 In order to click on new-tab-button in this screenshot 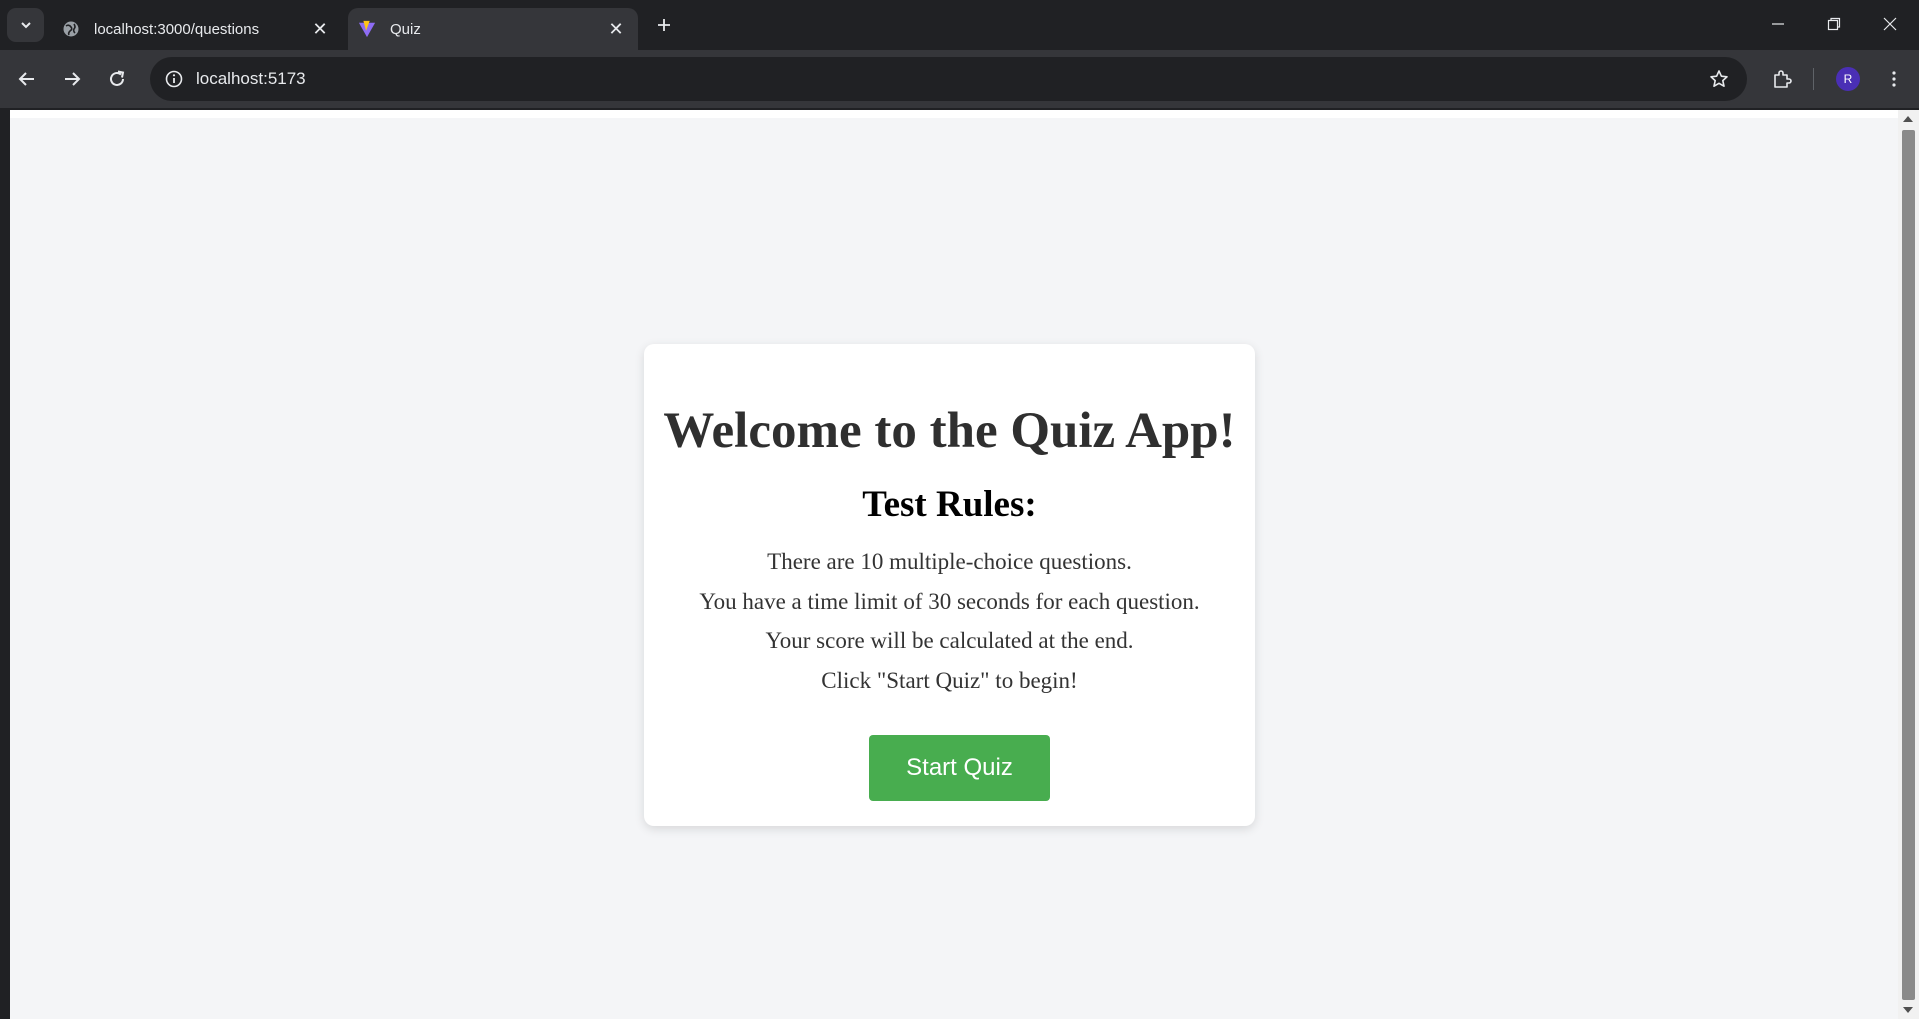, I will do `click(664, 25)`.